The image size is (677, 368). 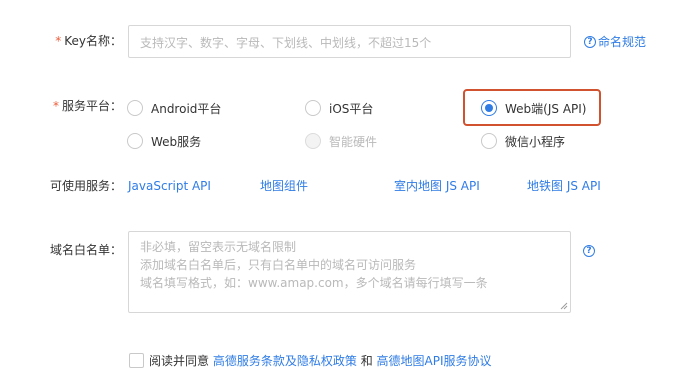 I want to click on key-name-label: * Key名称：, so click(x=86, y=41).